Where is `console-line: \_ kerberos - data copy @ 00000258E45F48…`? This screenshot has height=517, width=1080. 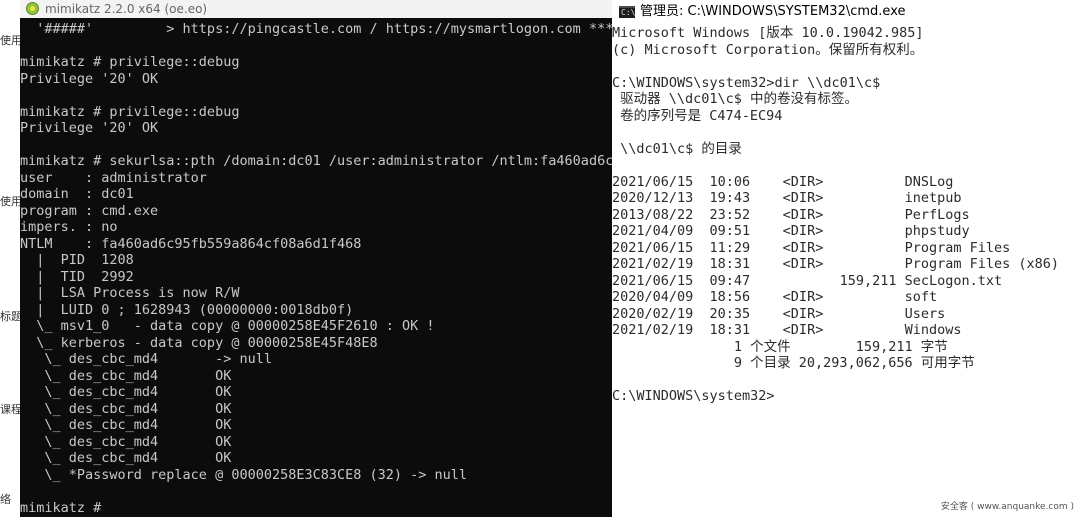
console-line: \_ kerberos - data copy @ 00000258E45F48… is located at coordinates (199, 342).